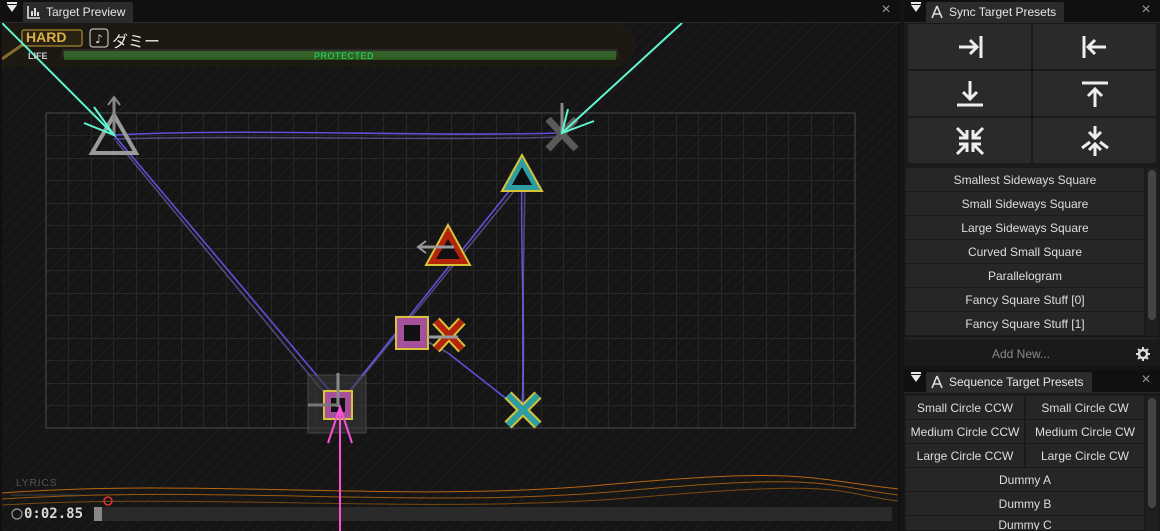 This screenshot has width=1160, height=531. What do you see at coordinates (1085, 455) in the screenshot?
I see `preset-item: Large Circle CW` at bounding box center [1085, 455].